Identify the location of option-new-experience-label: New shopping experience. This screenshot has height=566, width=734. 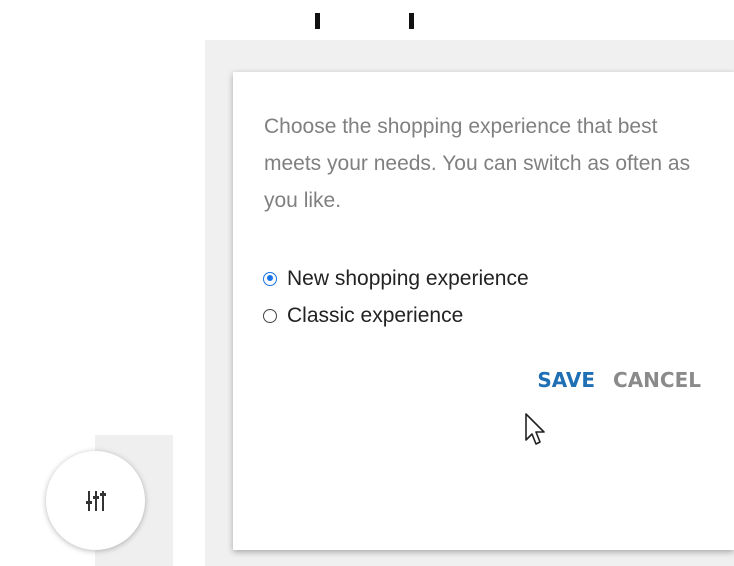
(408, 278).